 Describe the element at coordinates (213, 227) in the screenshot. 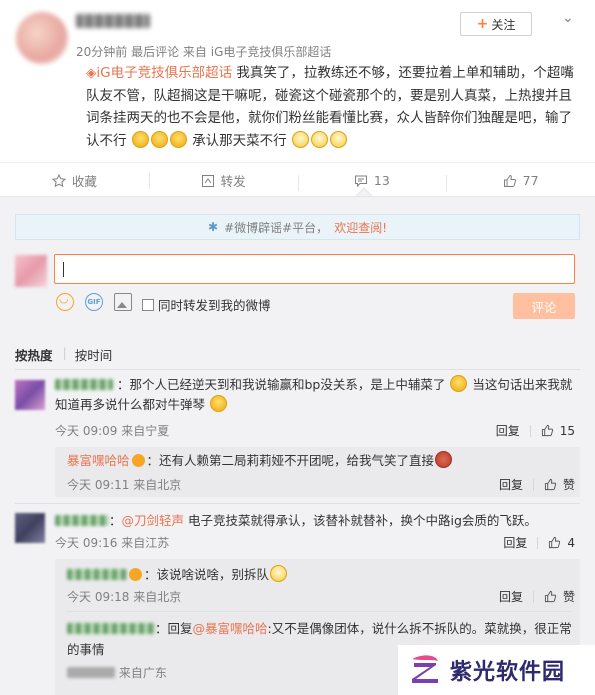

I see `globe-icon: ✱` at that location.